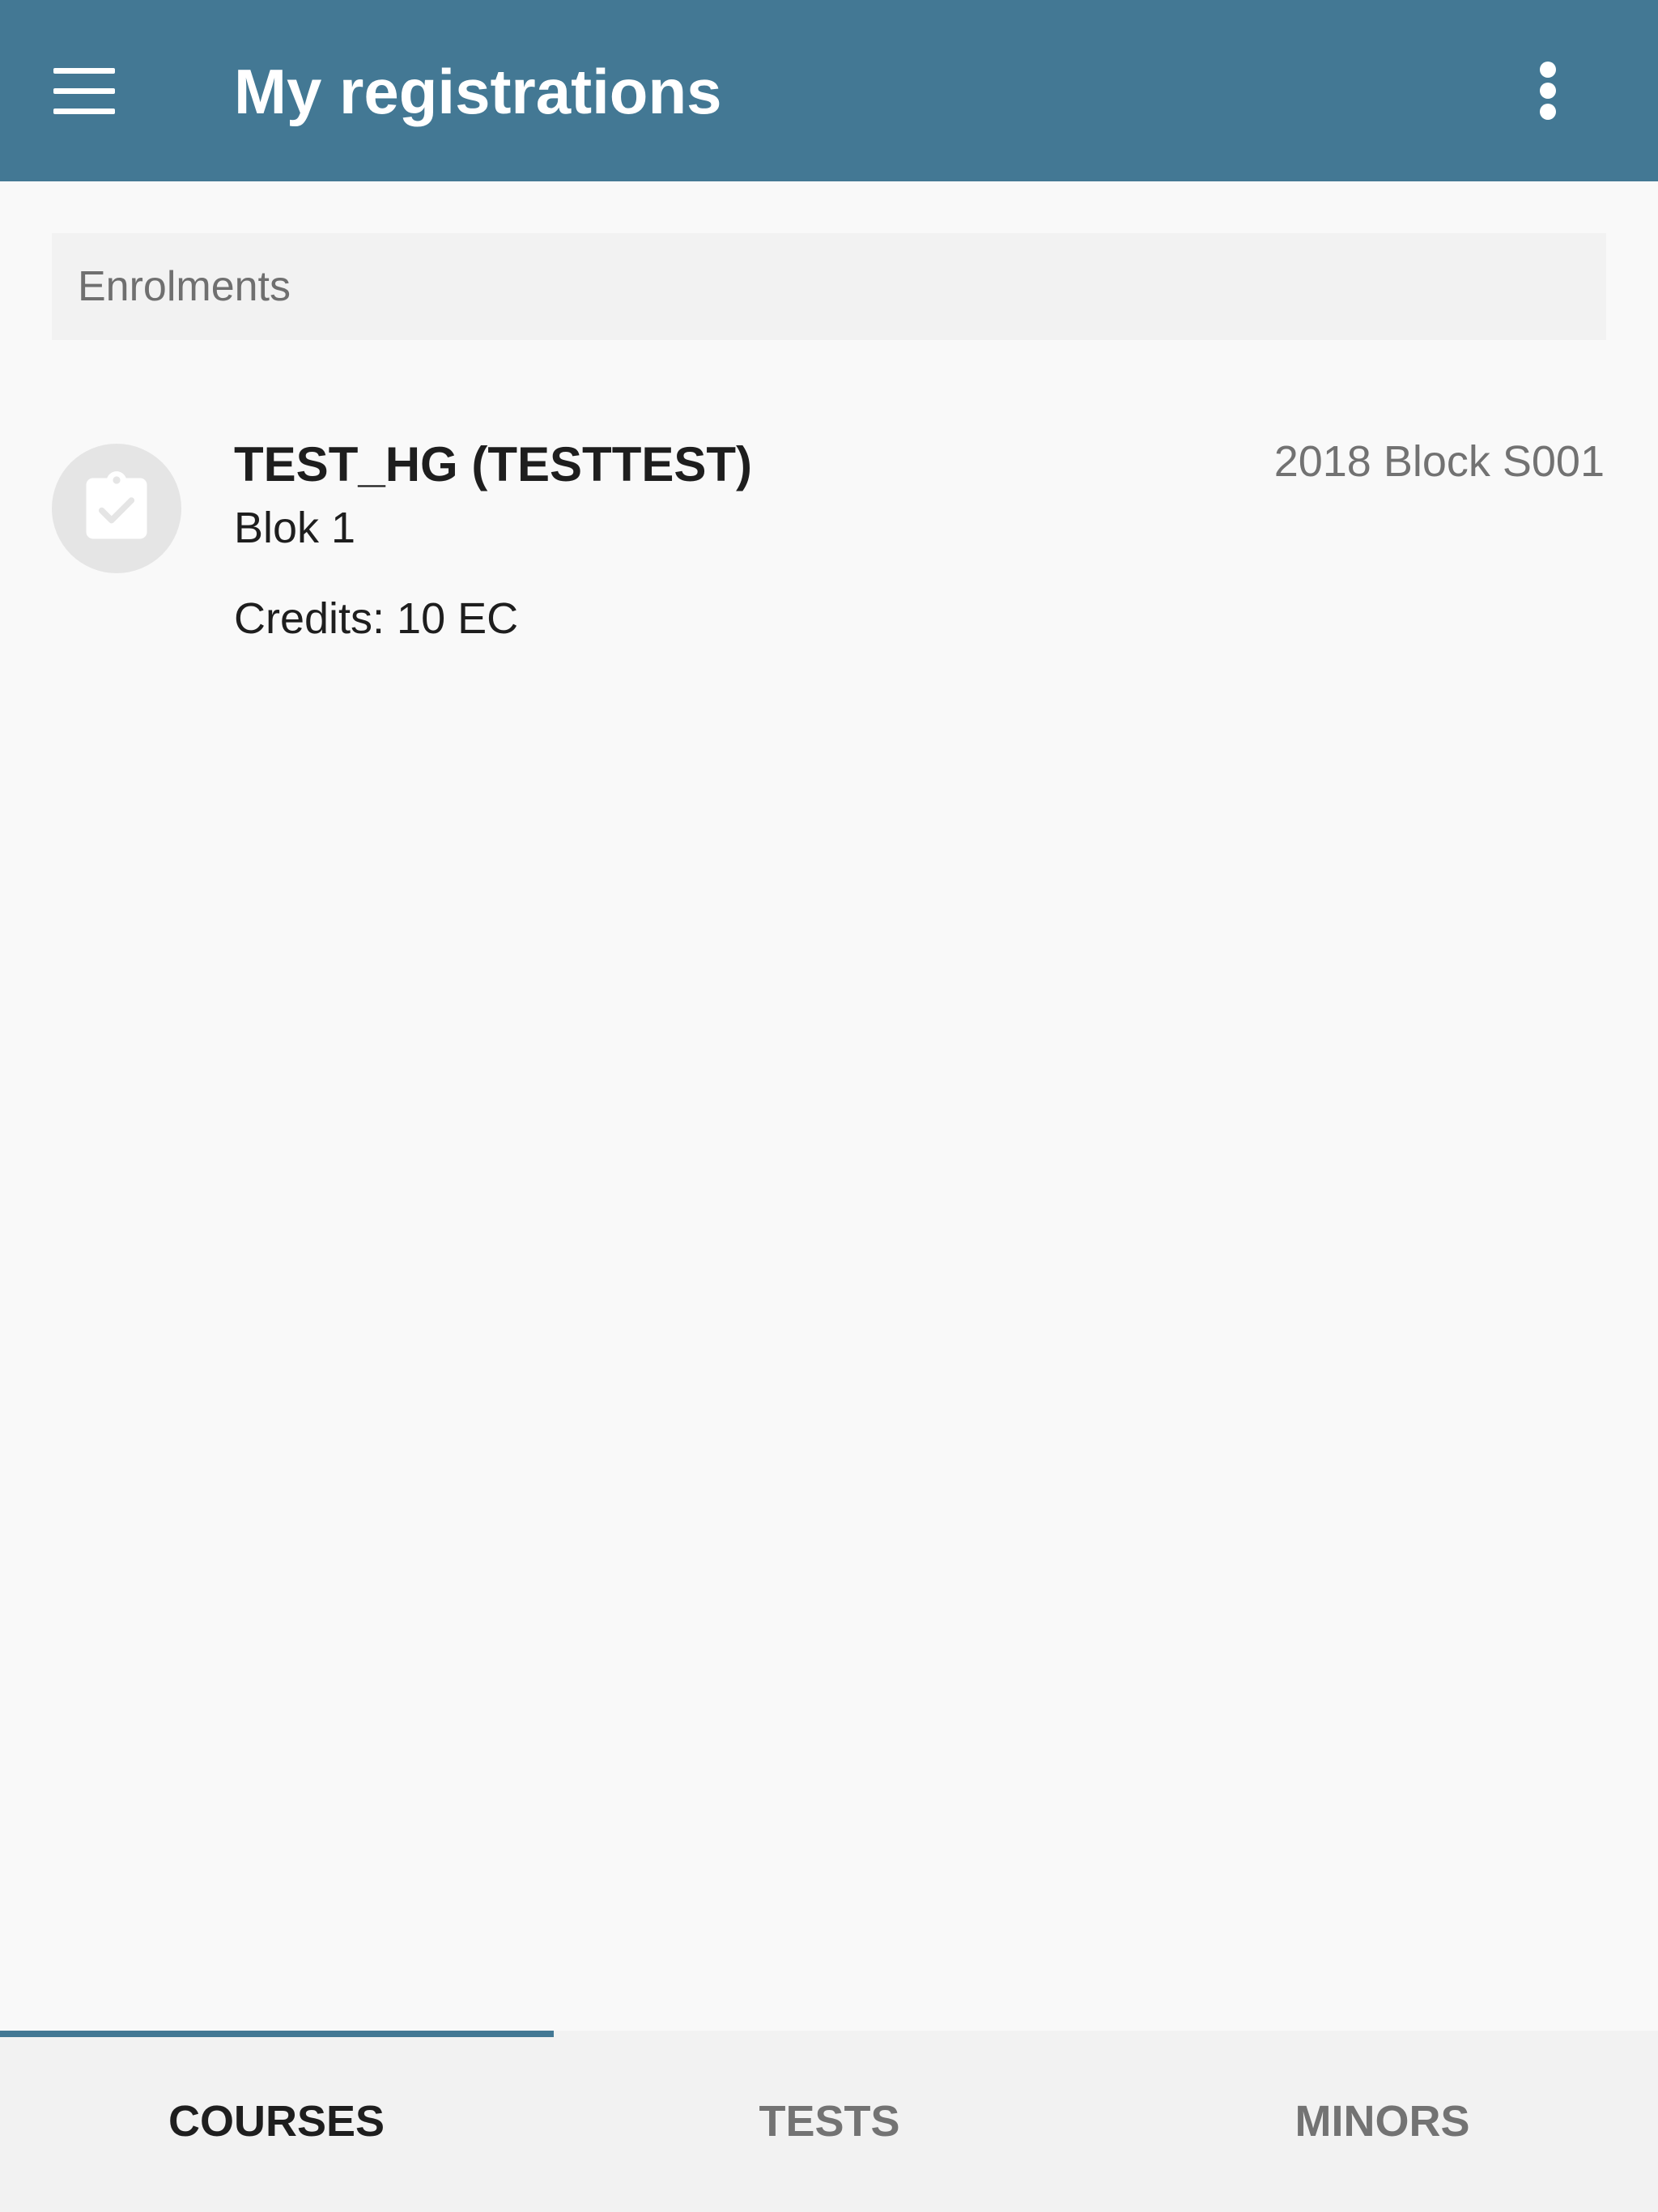  Describe the element at coordinates (1439, 462) in the screenshot. I see `course-period: 2018 Block S001` at that location.